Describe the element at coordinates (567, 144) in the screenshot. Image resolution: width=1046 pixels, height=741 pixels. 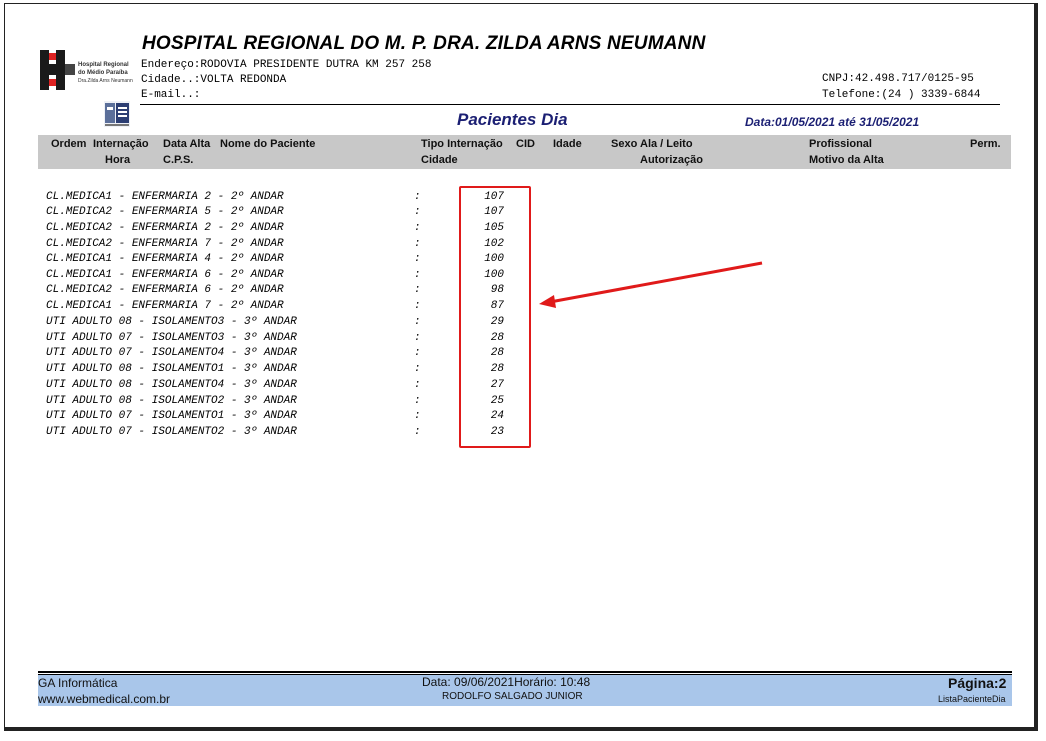
I see `col-idade: Idade` at that location.